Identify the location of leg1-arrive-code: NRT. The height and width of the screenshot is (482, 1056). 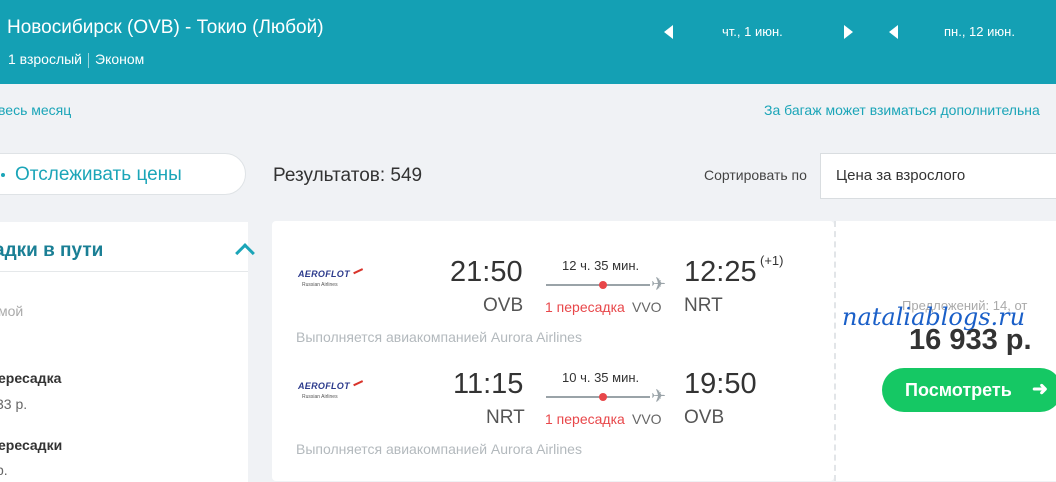
(703, 305).